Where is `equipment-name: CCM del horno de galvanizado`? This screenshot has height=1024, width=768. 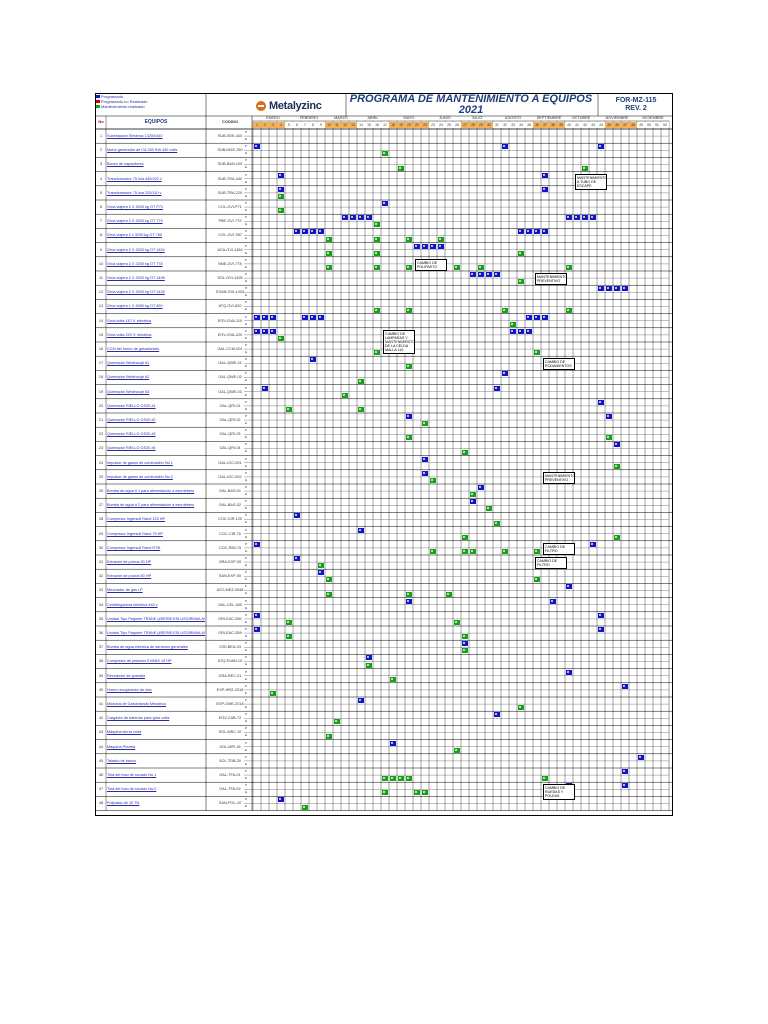 equipment-name: CCM del horno de galvanizado is located at coordinates (156, 349).